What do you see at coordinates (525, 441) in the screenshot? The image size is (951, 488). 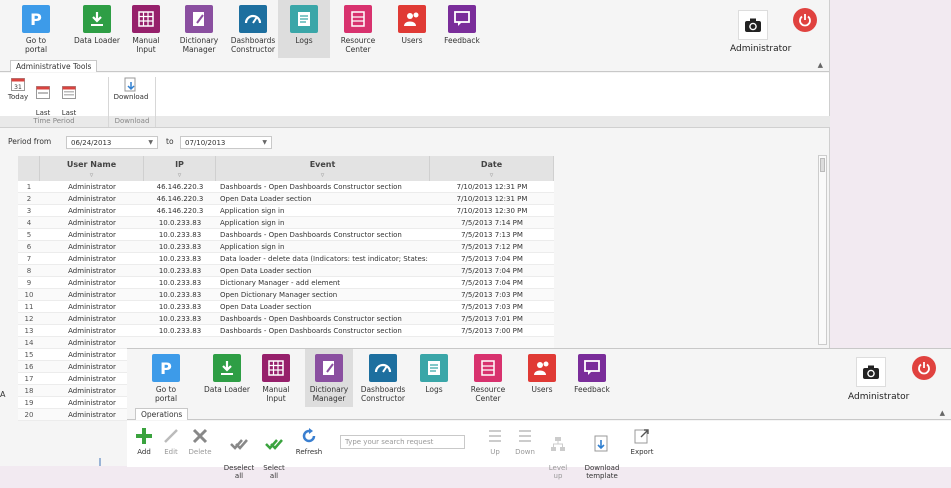 I see `down-button: Down` at bounding box center [525, 441].